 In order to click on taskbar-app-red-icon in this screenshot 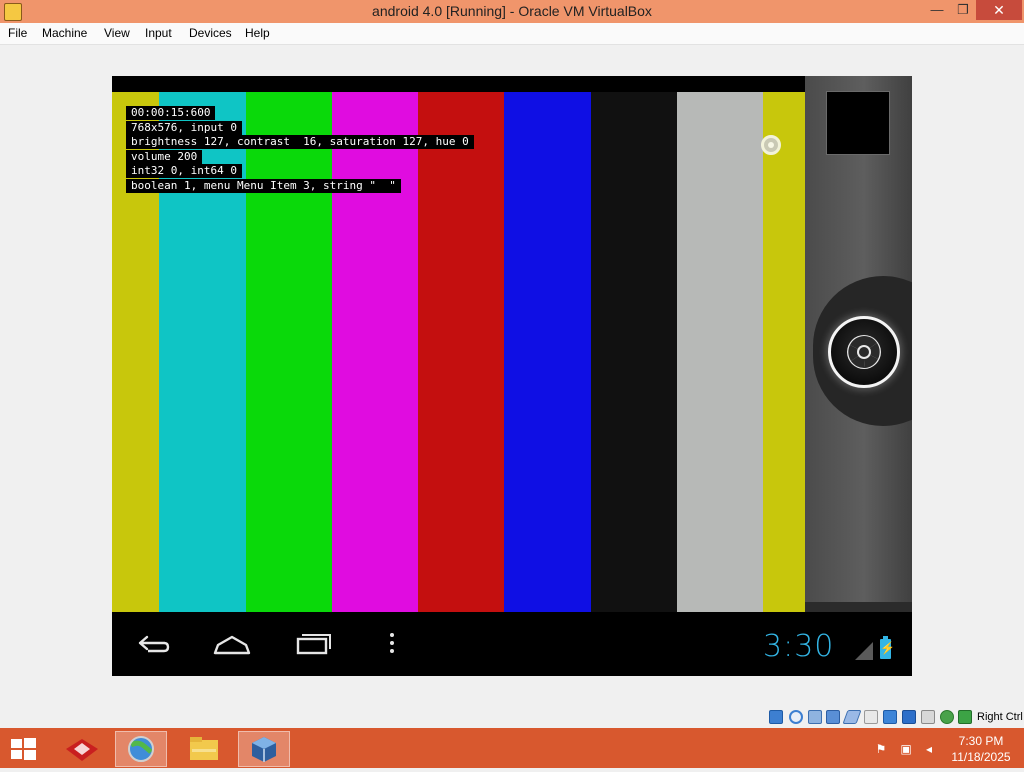, I will do `click(82, 749)`.